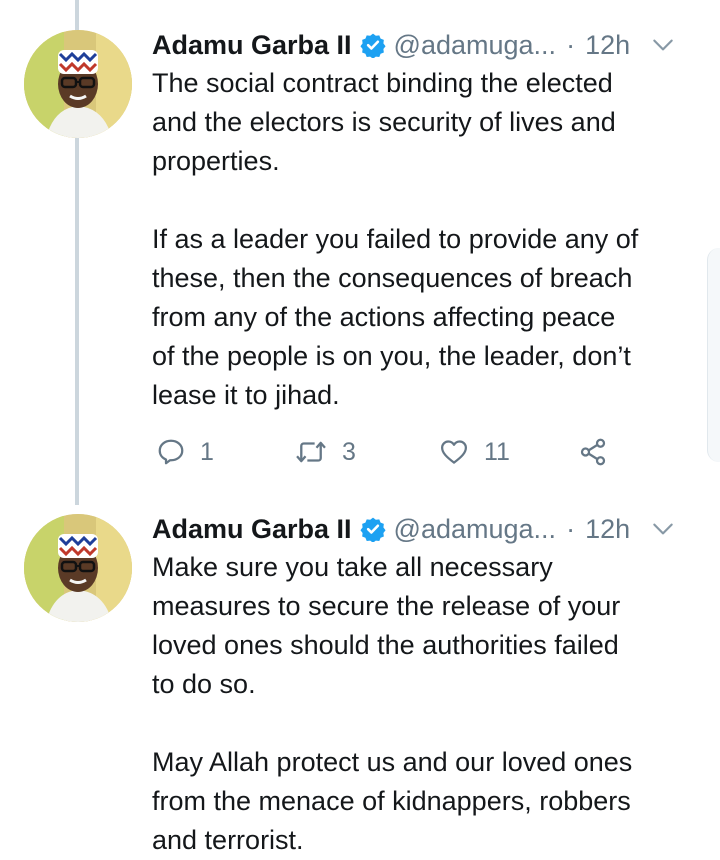  What do you see at coordinates (392, 452) in the screenshot?
I see `tweet-actions: 1 3 11` at bounding box center [392, 452].